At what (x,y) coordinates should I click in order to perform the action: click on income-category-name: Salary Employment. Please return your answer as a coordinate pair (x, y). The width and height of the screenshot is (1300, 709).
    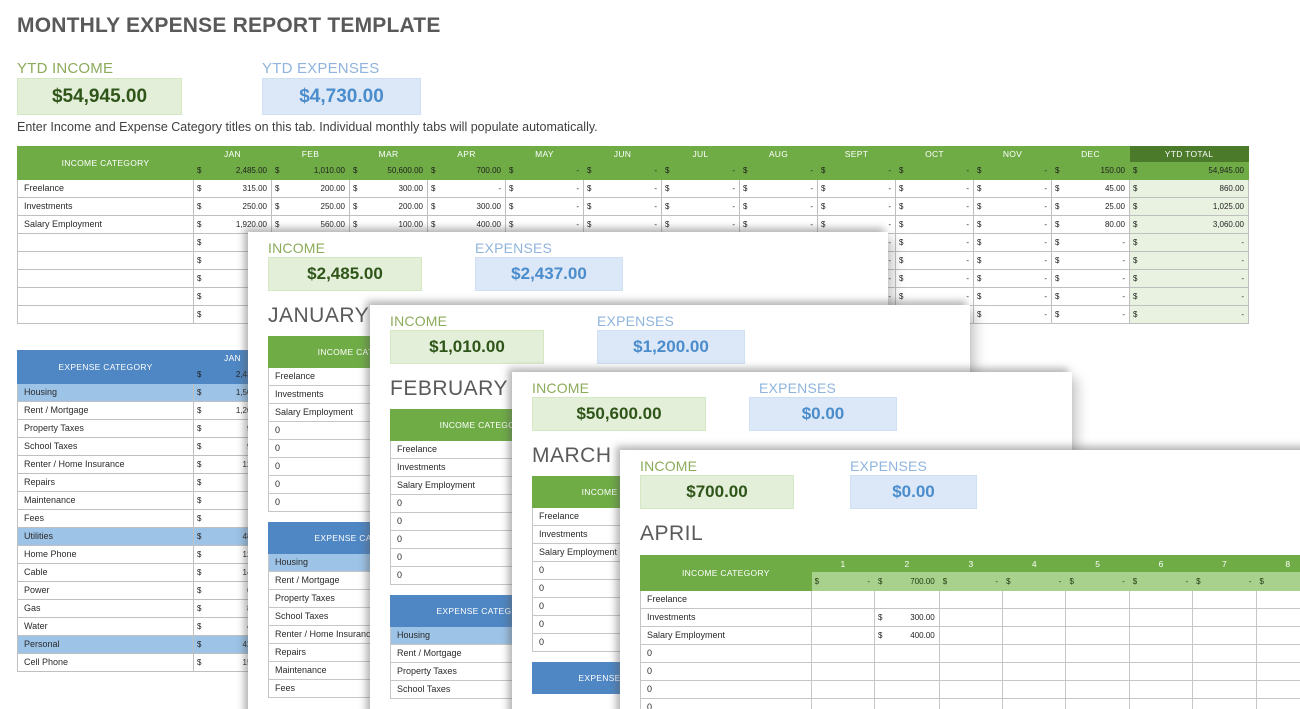
    Looking at the image, I should click on (105, 224).